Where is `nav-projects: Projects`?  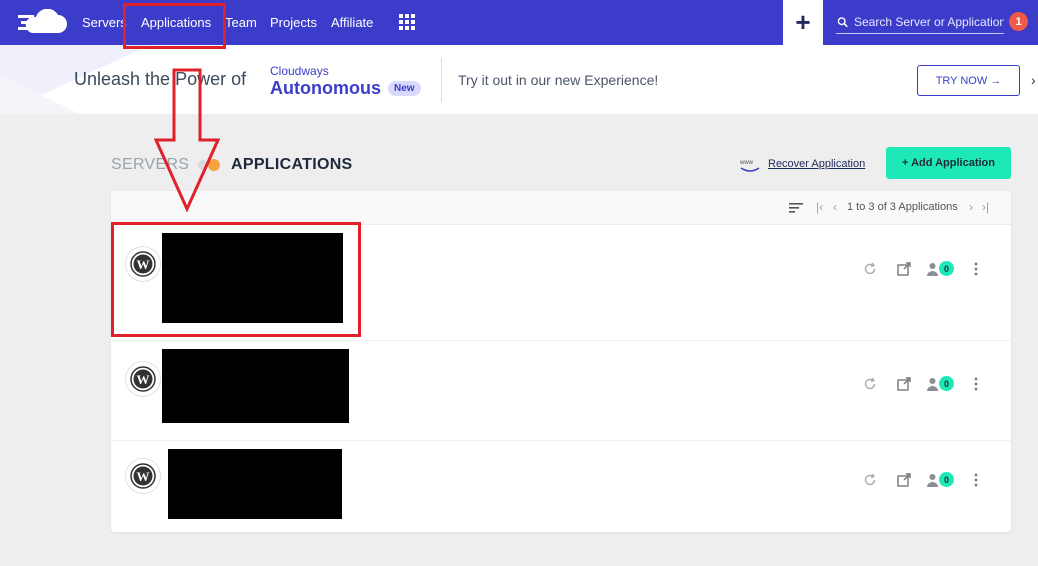
nav-projects: Projects is located at coordinates (293, 22).